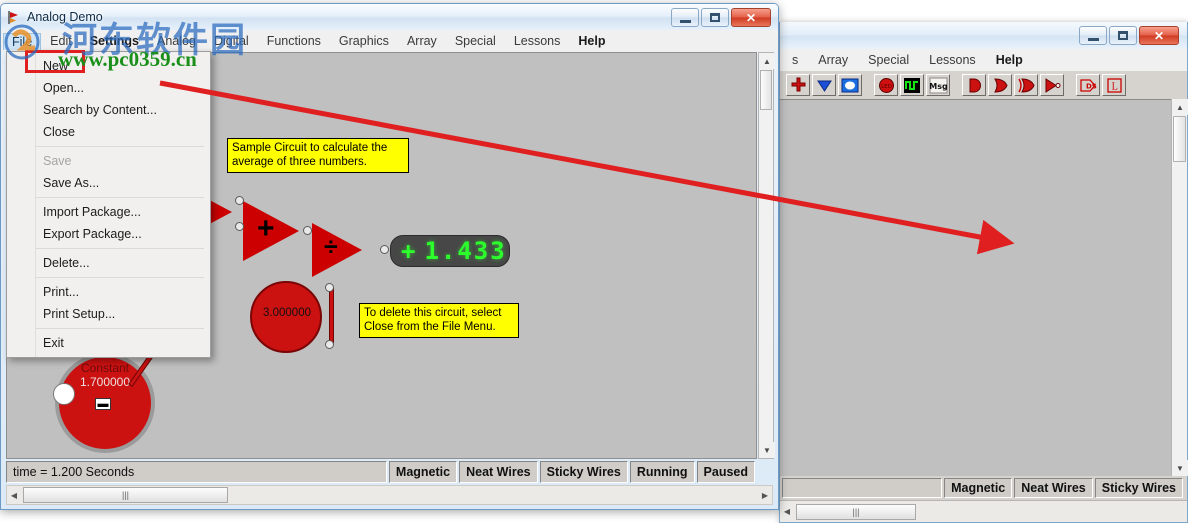  Describe the element at coordinates (798, 85) in the screenshot. I see `add-icon` at that location.